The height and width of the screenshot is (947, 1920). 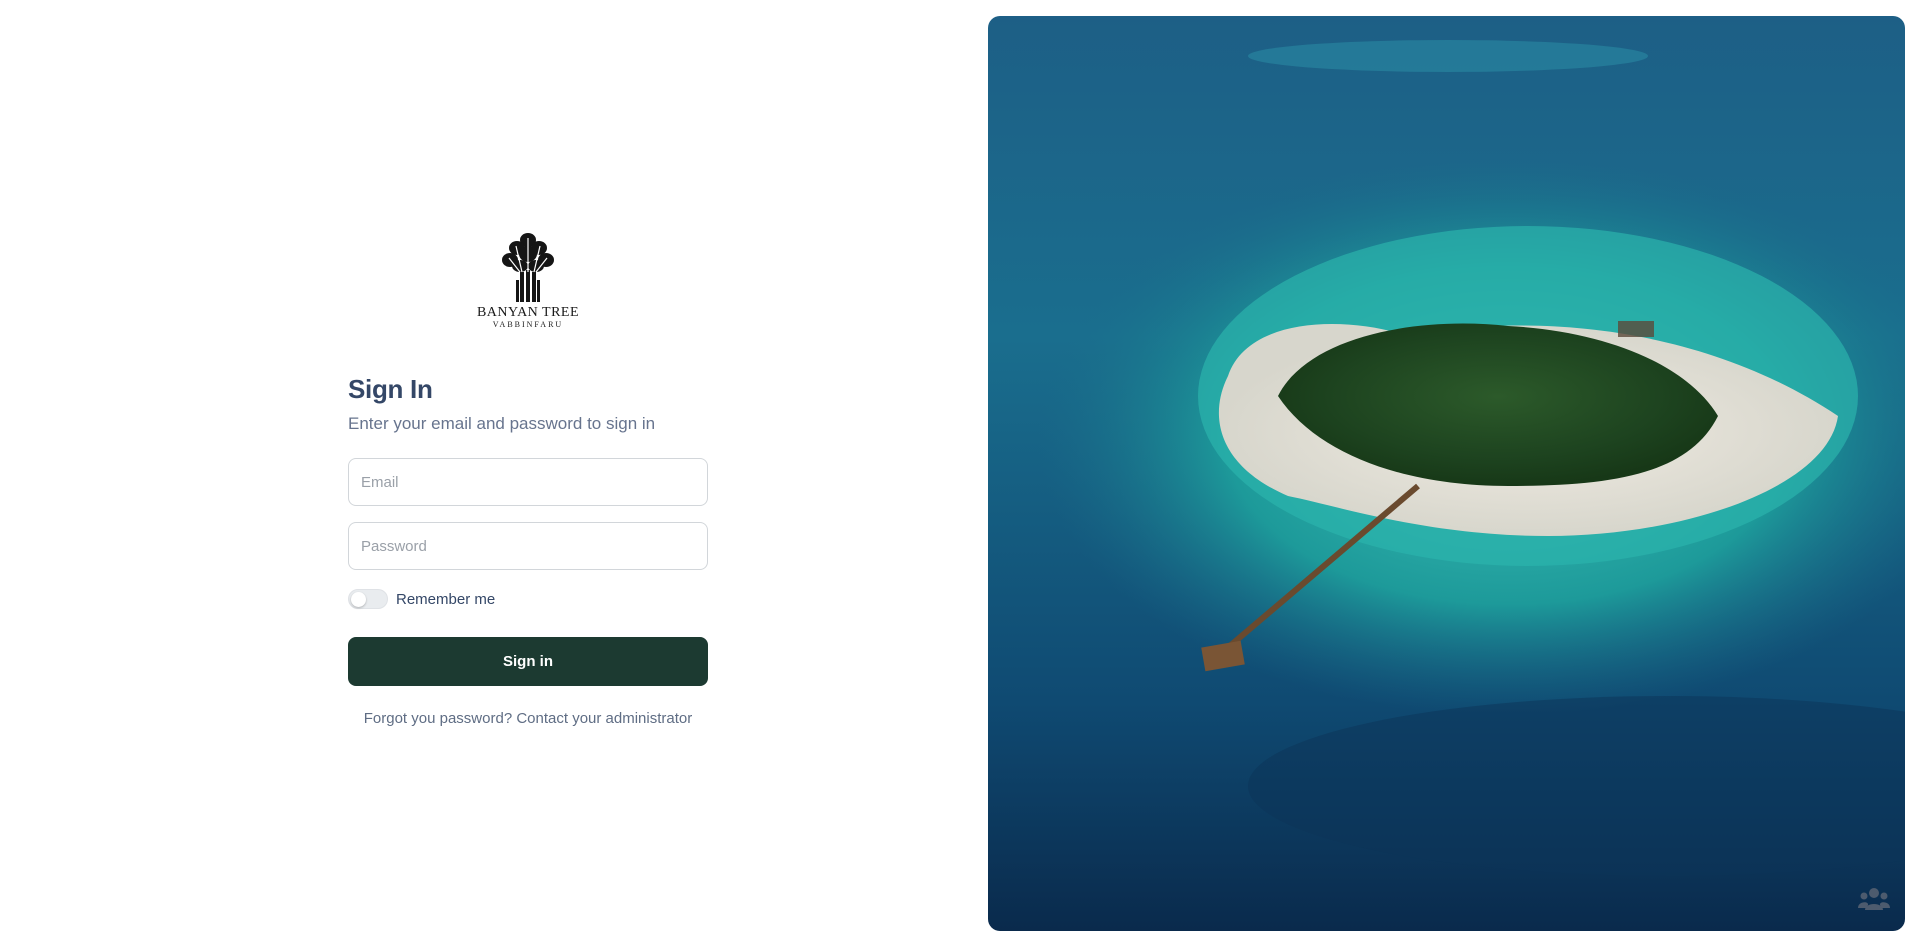 I want to click on page-title: Sign In, so click(x=390, y=389).